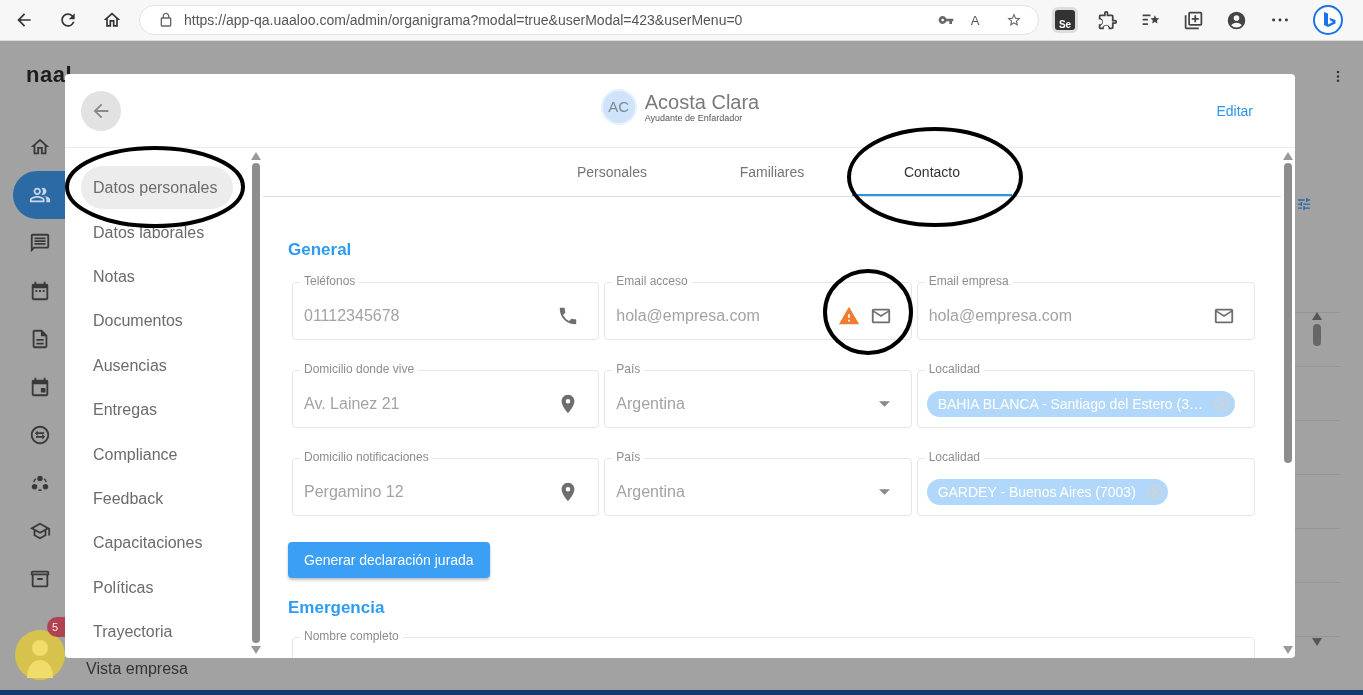  What do you see at coordinates (366, 457) in the screenshot?
I see `field-label: Domicilio notificaciones` at bounding box center [366, 457].